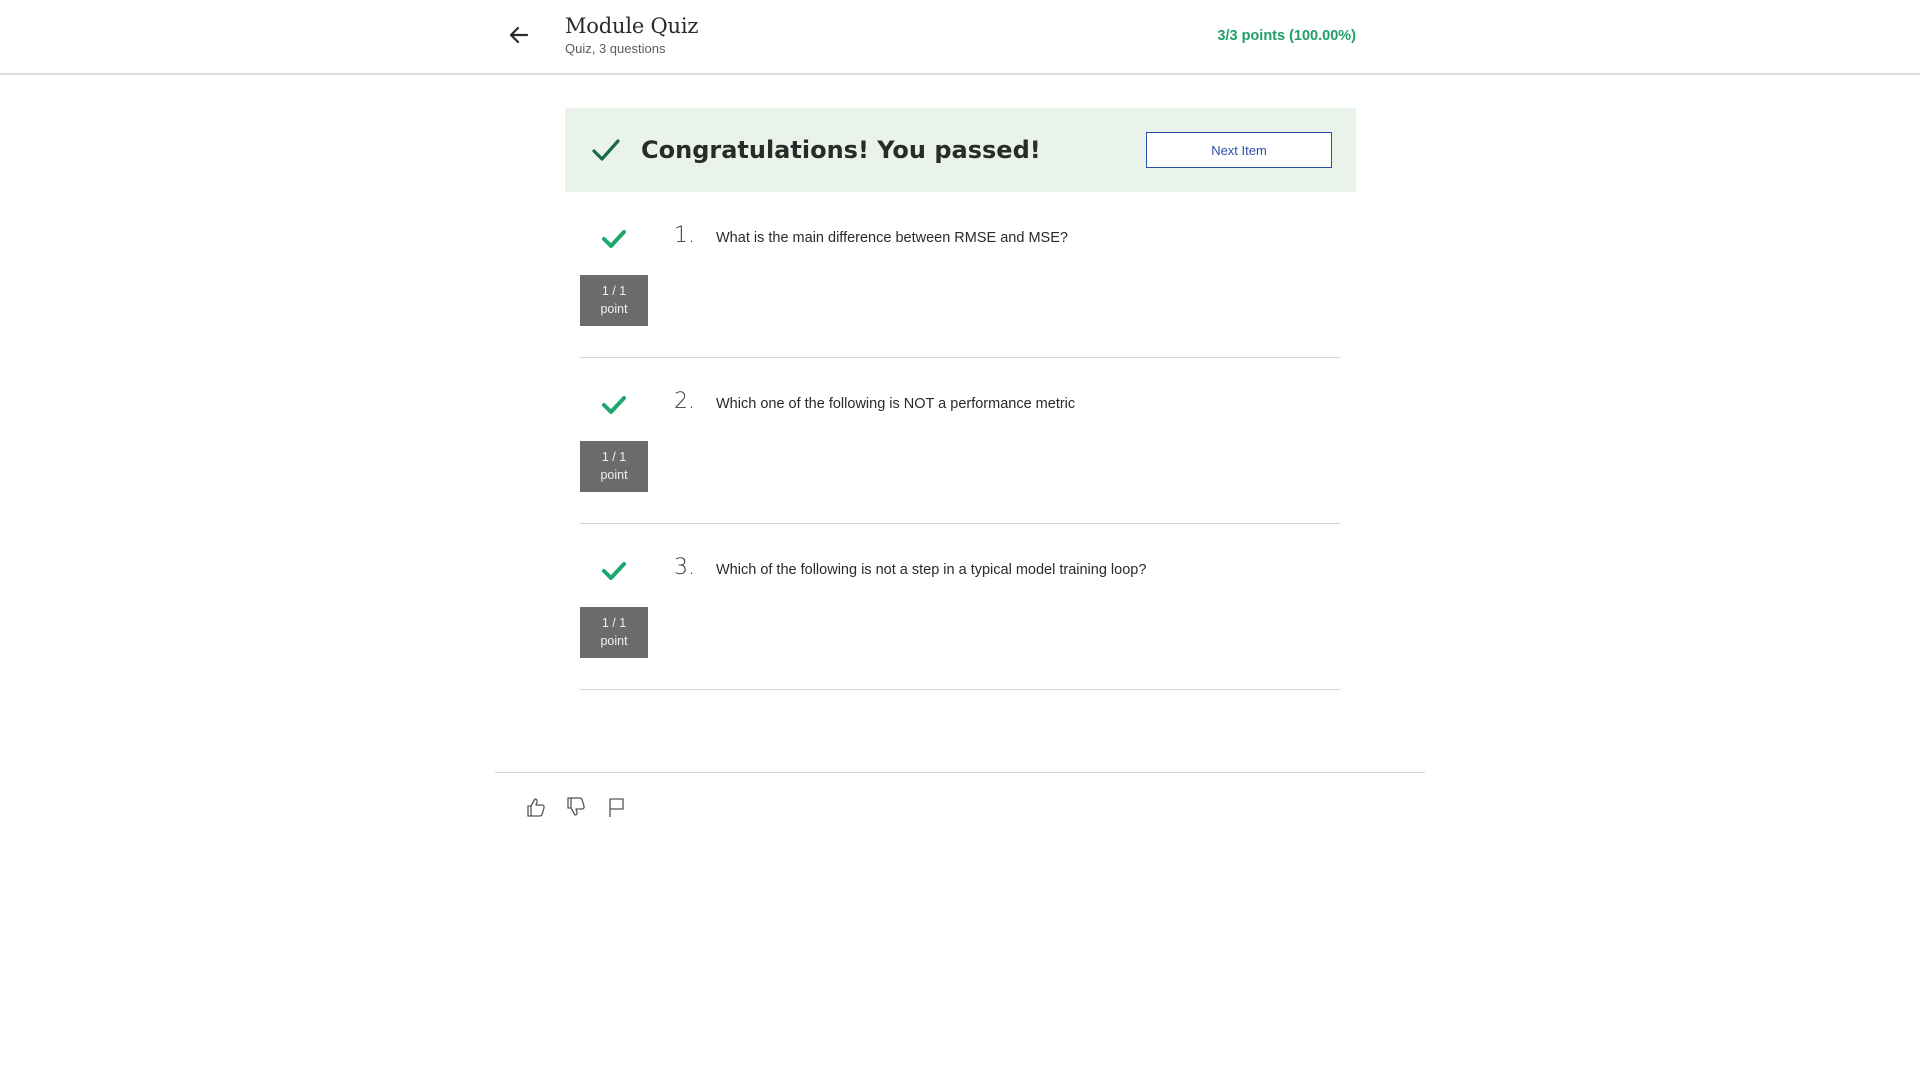 The height and width of the screenshot is (1088, 1920). I want to click on question-number: 1., so click(684, 235).